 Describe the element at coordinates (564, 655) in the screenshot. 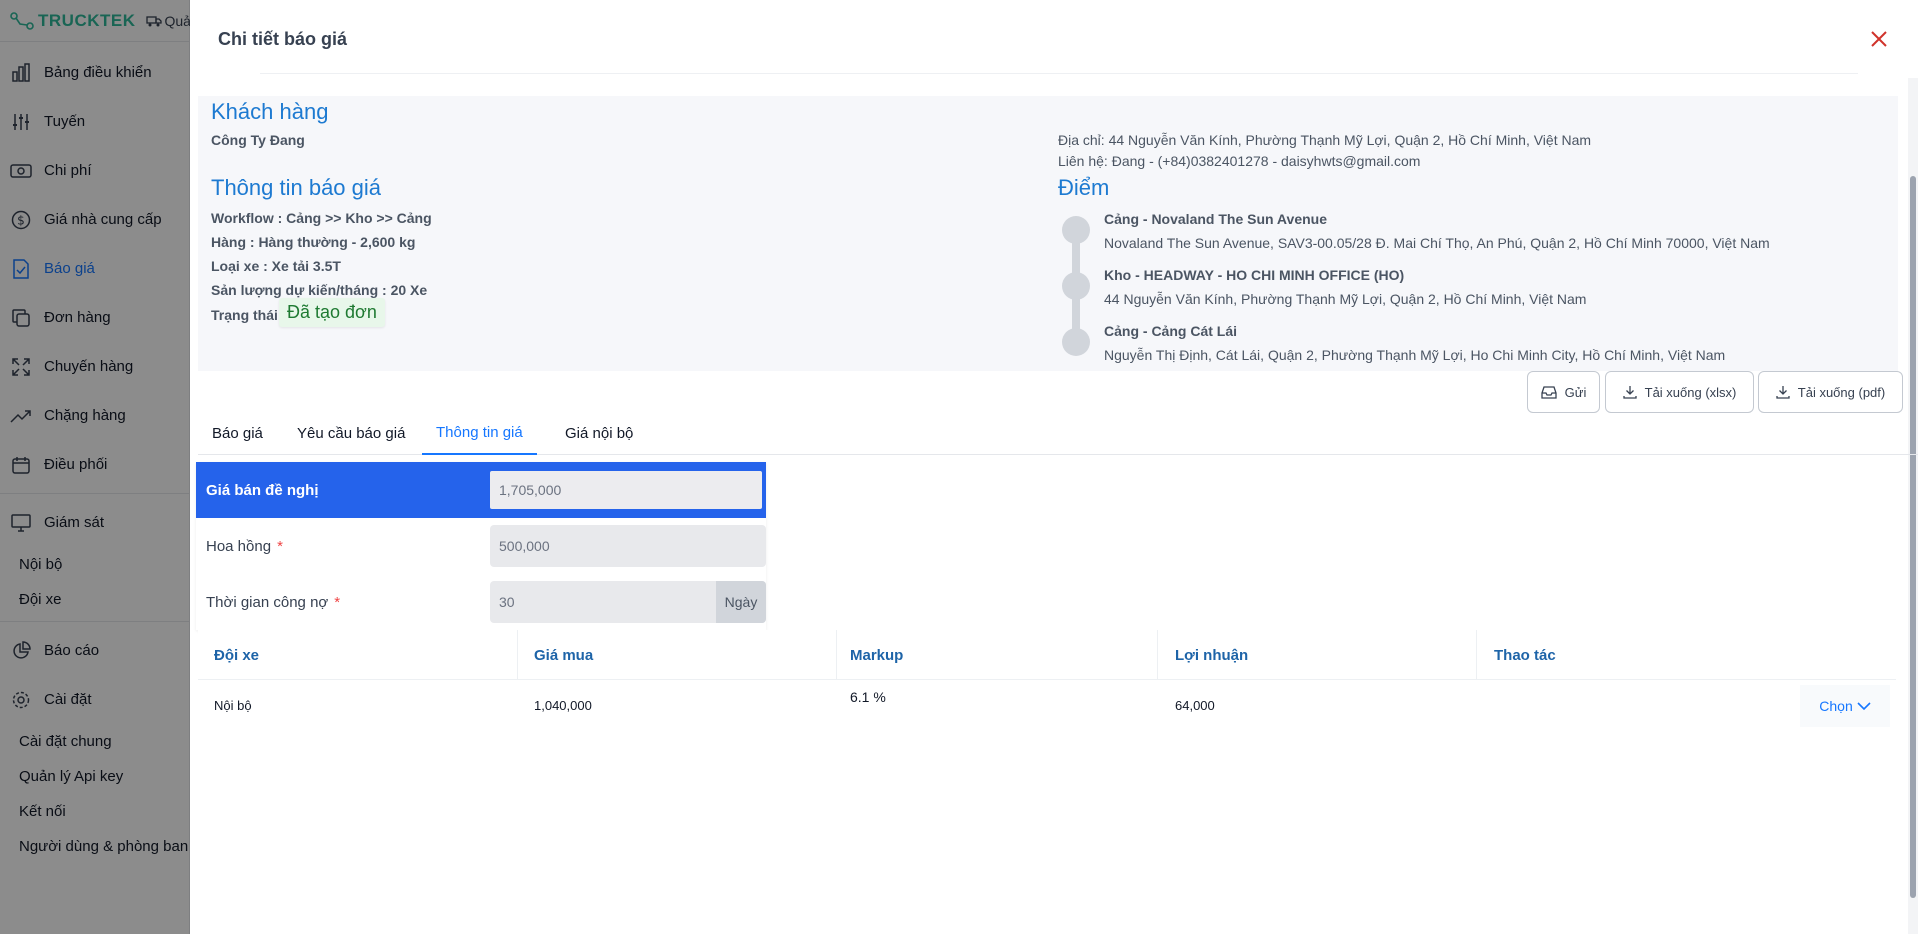

I see `column-header-buy-price: Giá mua` at that location.